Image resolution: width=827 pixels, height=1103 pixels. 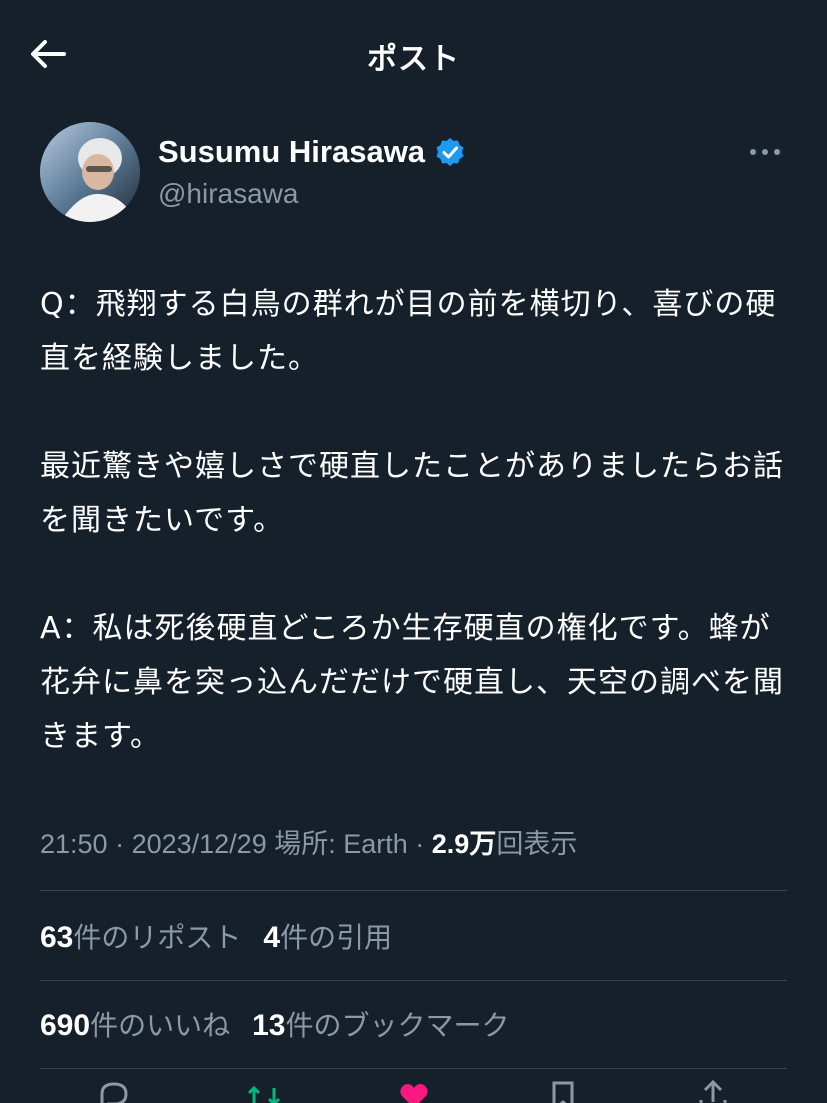 What do you see at coordinates (341, 844) in the screenshot?
I see `tweet-location: 場所: Earth` at bounding box center [341, 844].